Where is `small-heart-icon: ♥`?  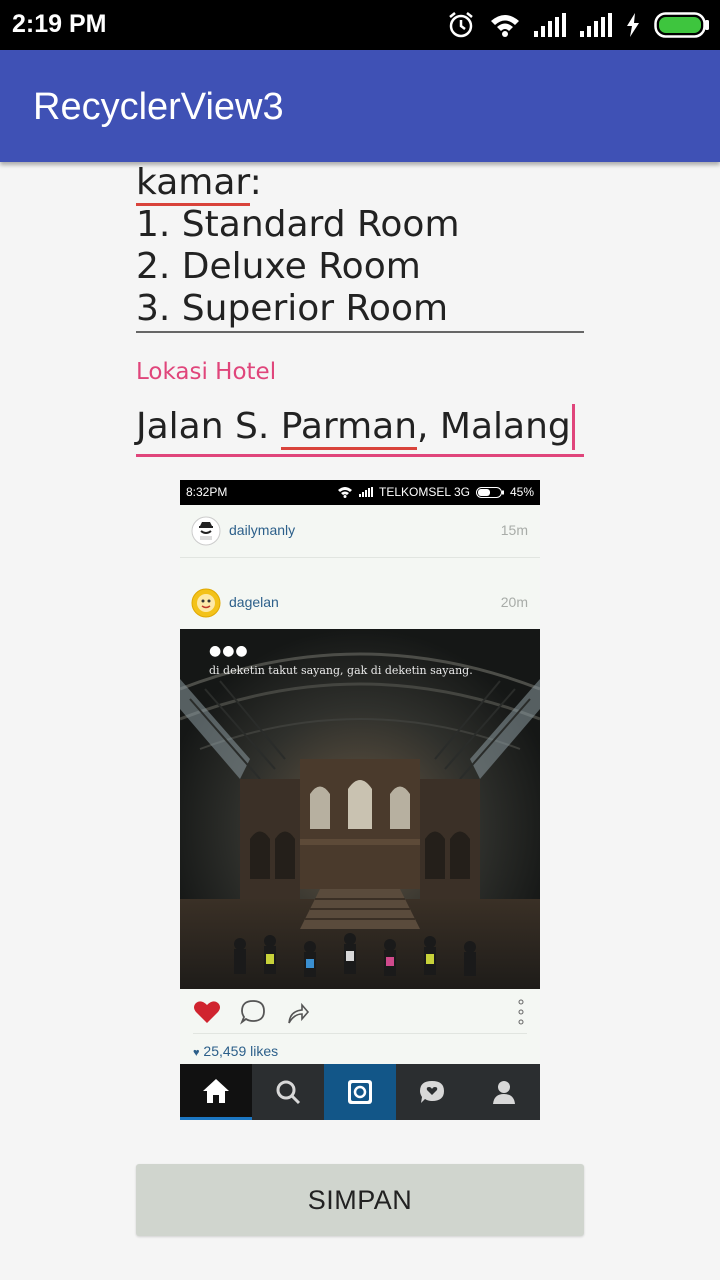 small-heart-icon: ♥ is located at coordinates (196, 1053).